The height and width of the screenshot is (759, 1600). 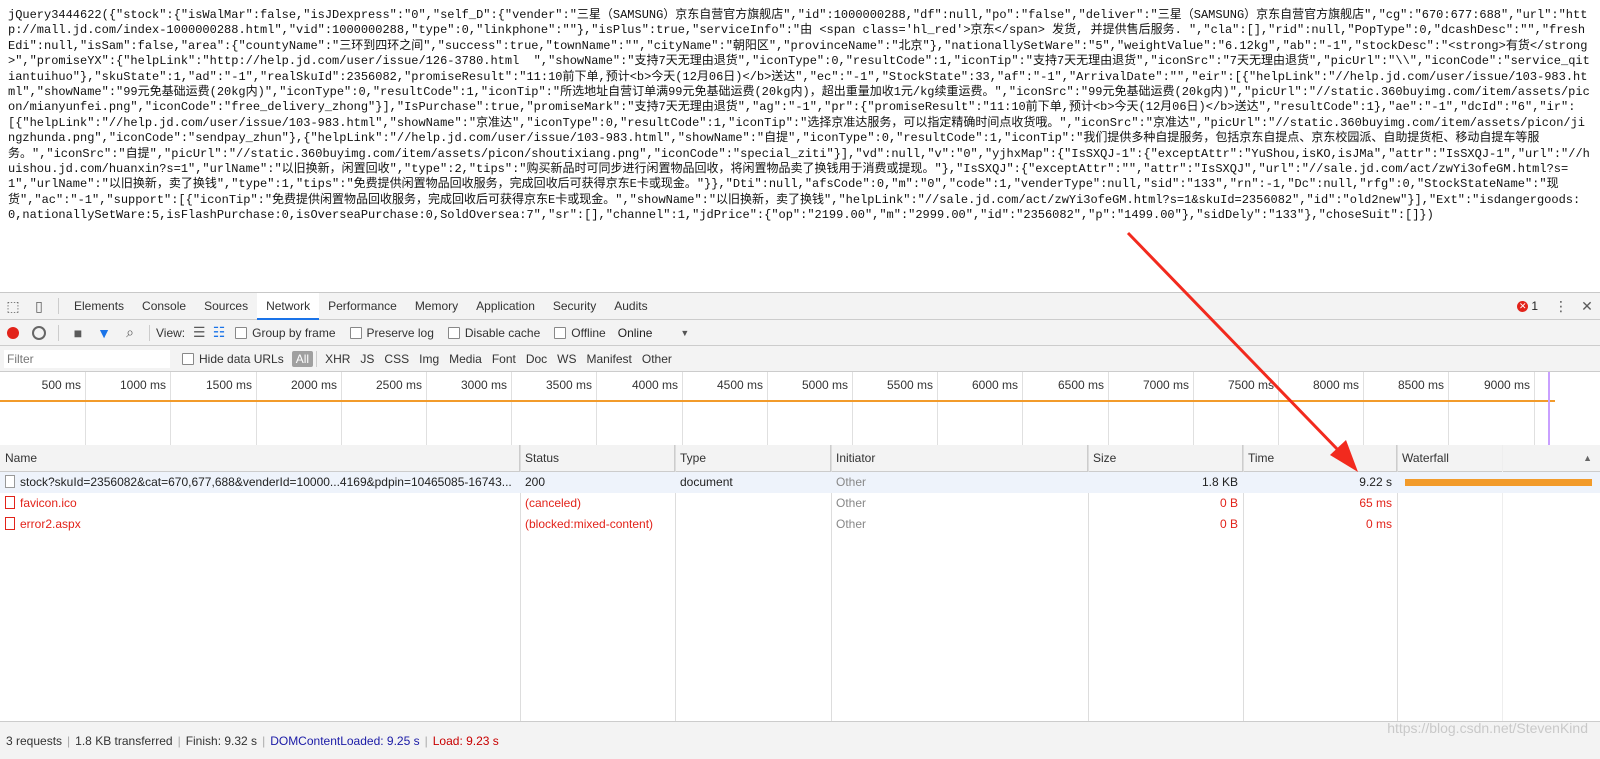 I want to click on request-size: 1.8 KB, so click(x=1219, y=482).